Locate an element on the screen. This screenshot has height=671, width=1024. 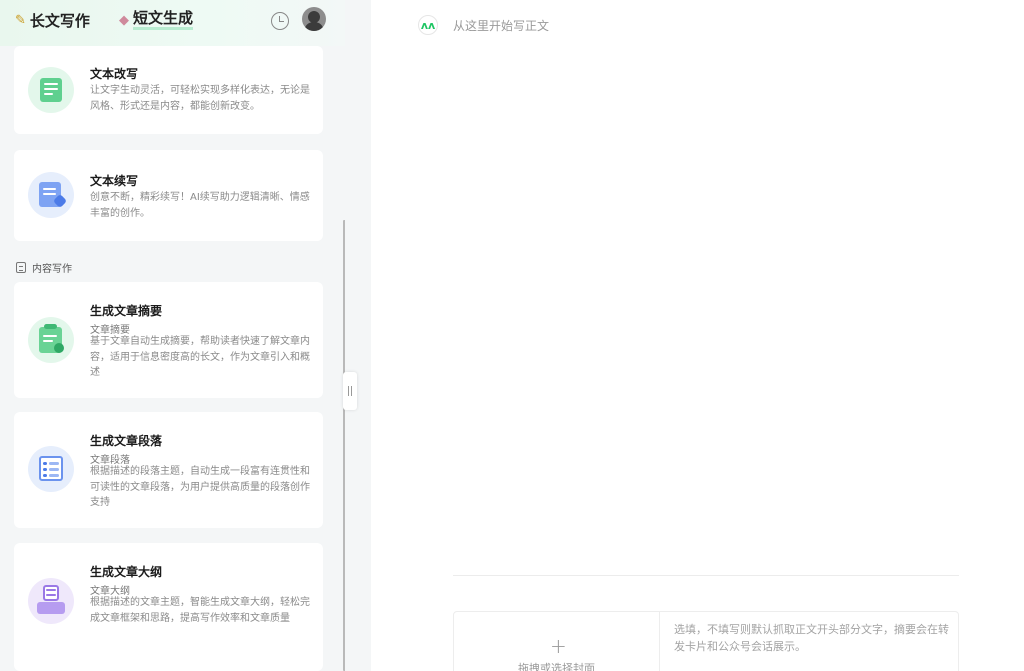
tab-label: 短文生成 is located at coordinates (163, 20).